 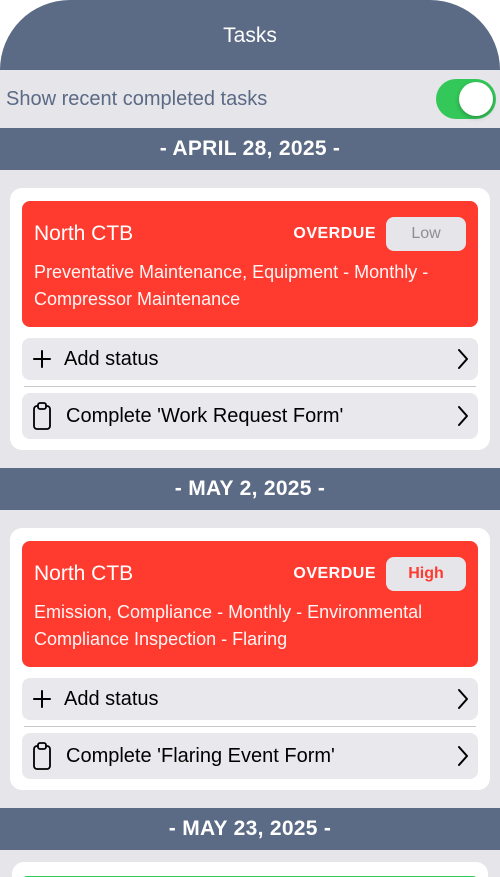 I want to click on task-header: North CTB OVERDUE Low, so click(x=250, y=234).